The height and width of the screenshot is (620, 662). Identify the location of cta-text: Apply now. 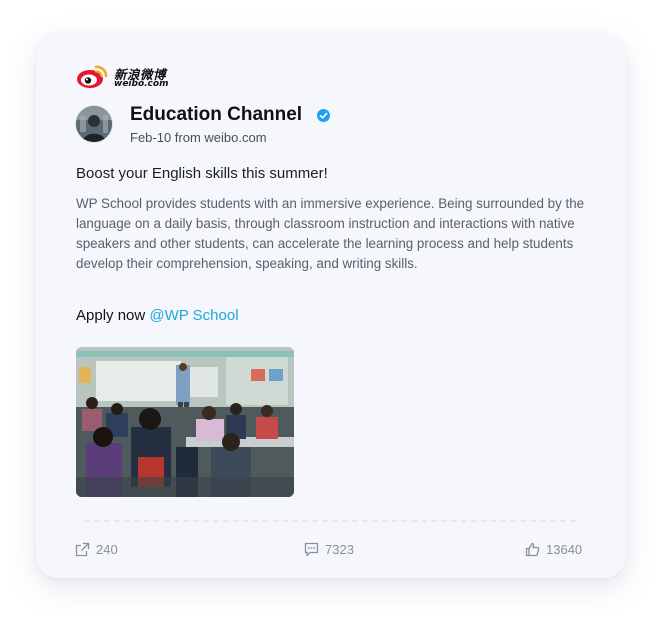
(111, 315).